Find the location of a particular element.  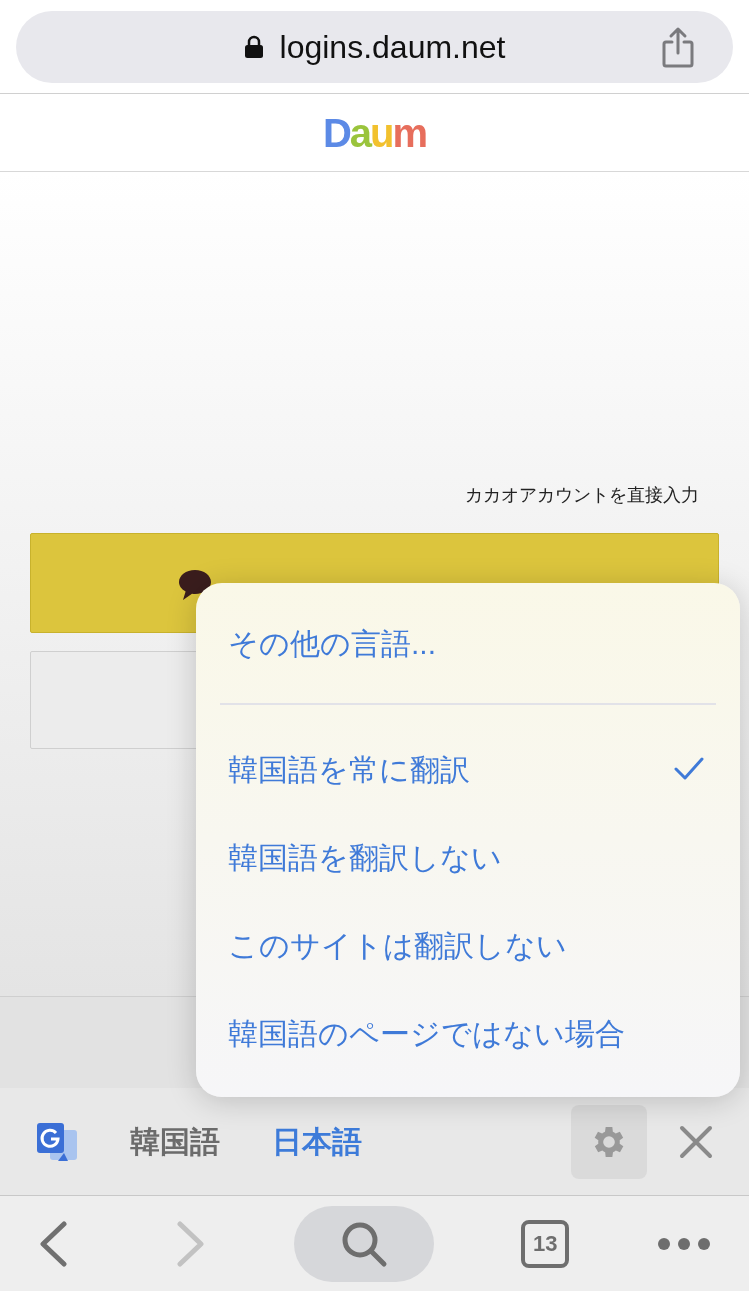

url-text: logins.daum.net is located at coordinates (392, 47).